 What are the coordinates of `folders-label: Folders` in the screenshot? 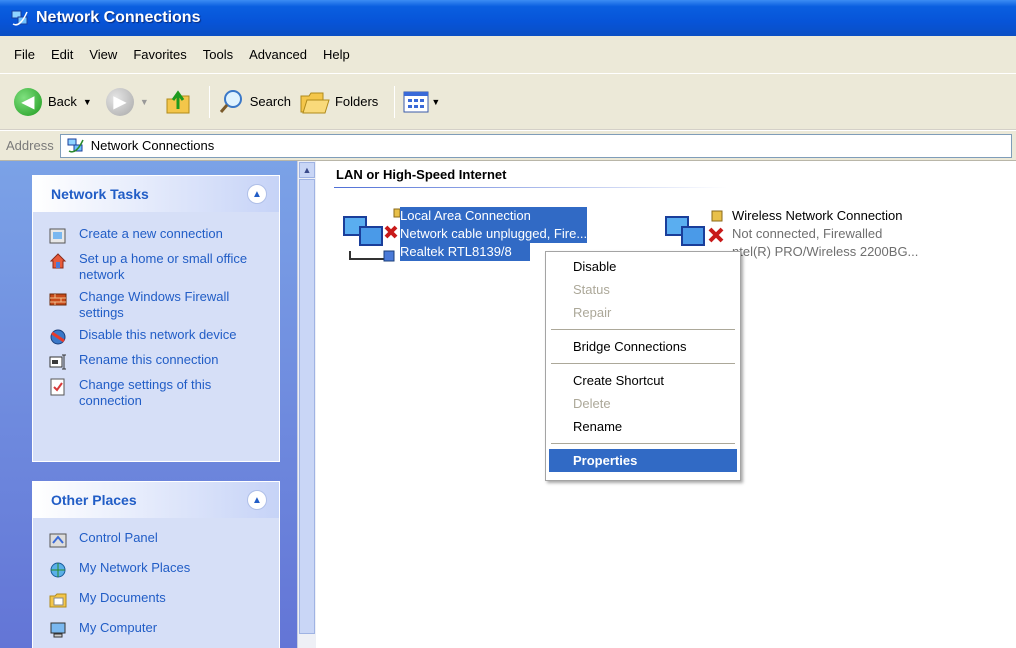 It's located at (356, 101).